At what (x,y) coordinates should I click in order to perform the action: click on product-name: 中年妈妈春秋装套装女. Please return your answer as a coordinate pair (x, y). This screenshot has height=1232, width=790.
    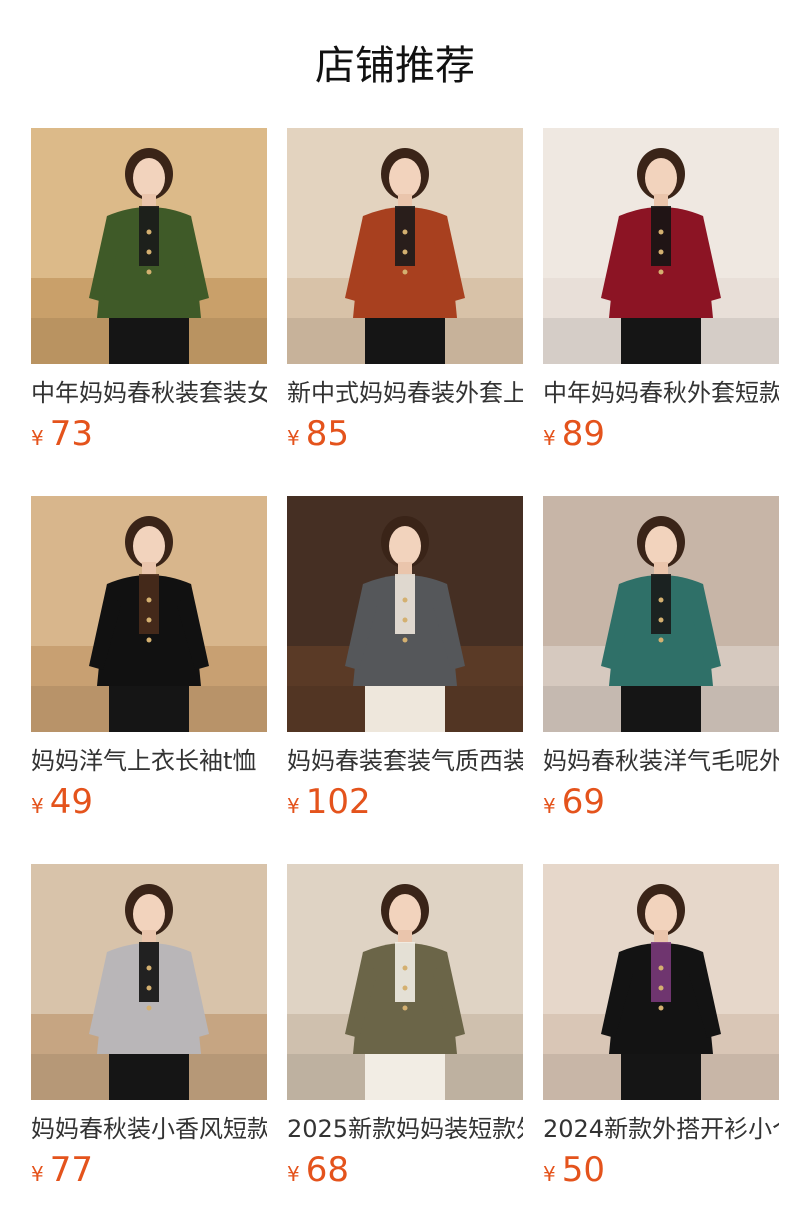
    Looking at the image, I should click on (149, 393).